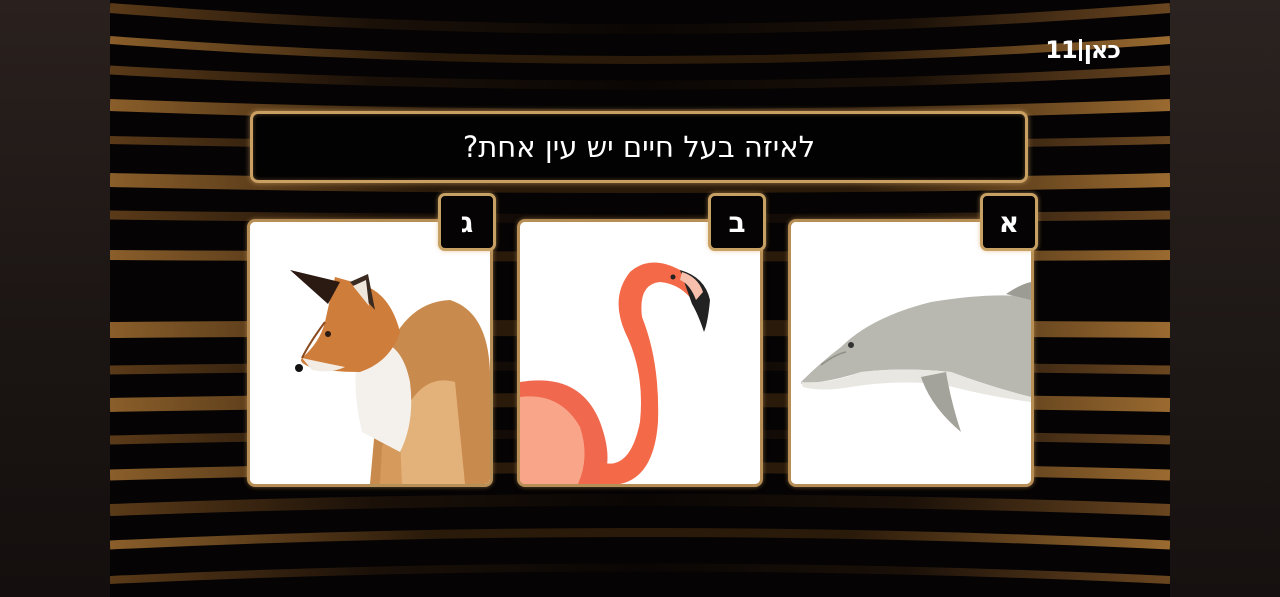 Image resolution: width=1280 pixels, height=597 pixels. I want to click on dolphin-icon, so click(911, 353).